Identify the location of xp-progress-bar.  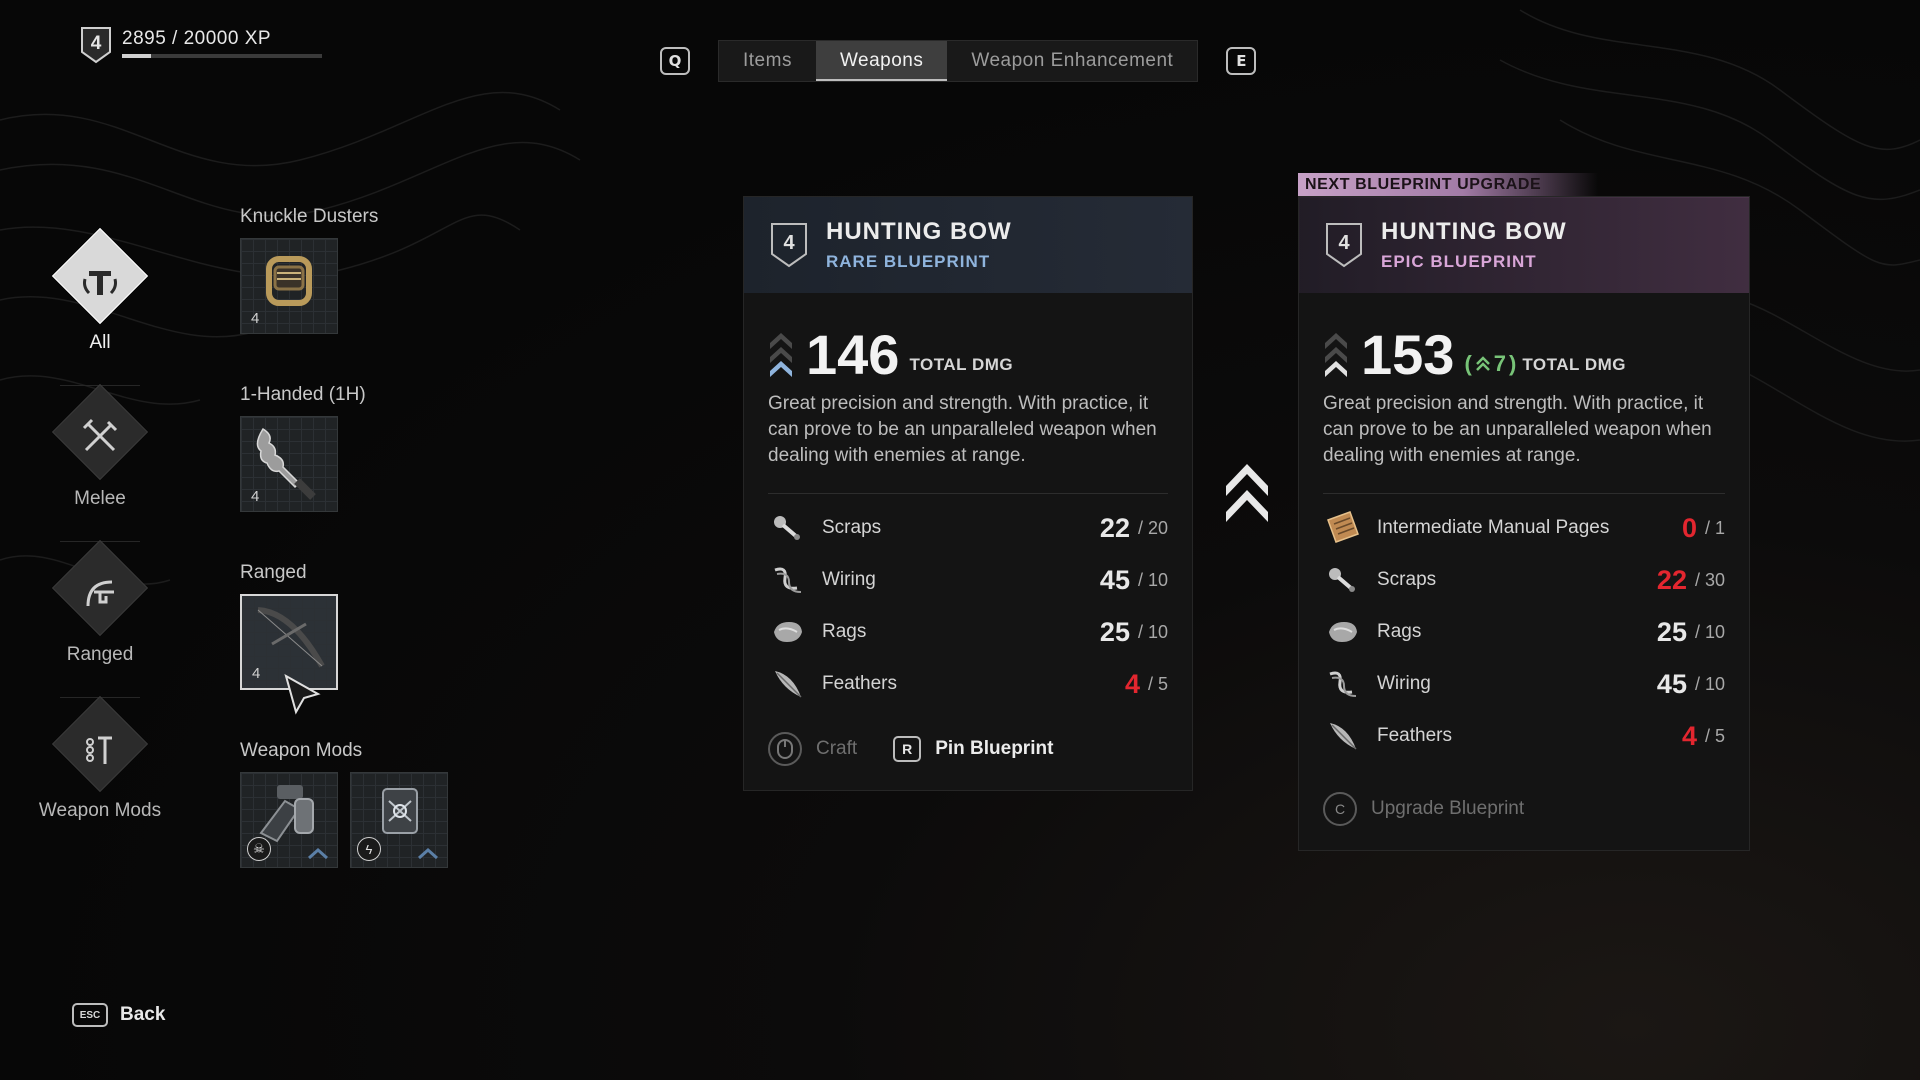
(222, 56).